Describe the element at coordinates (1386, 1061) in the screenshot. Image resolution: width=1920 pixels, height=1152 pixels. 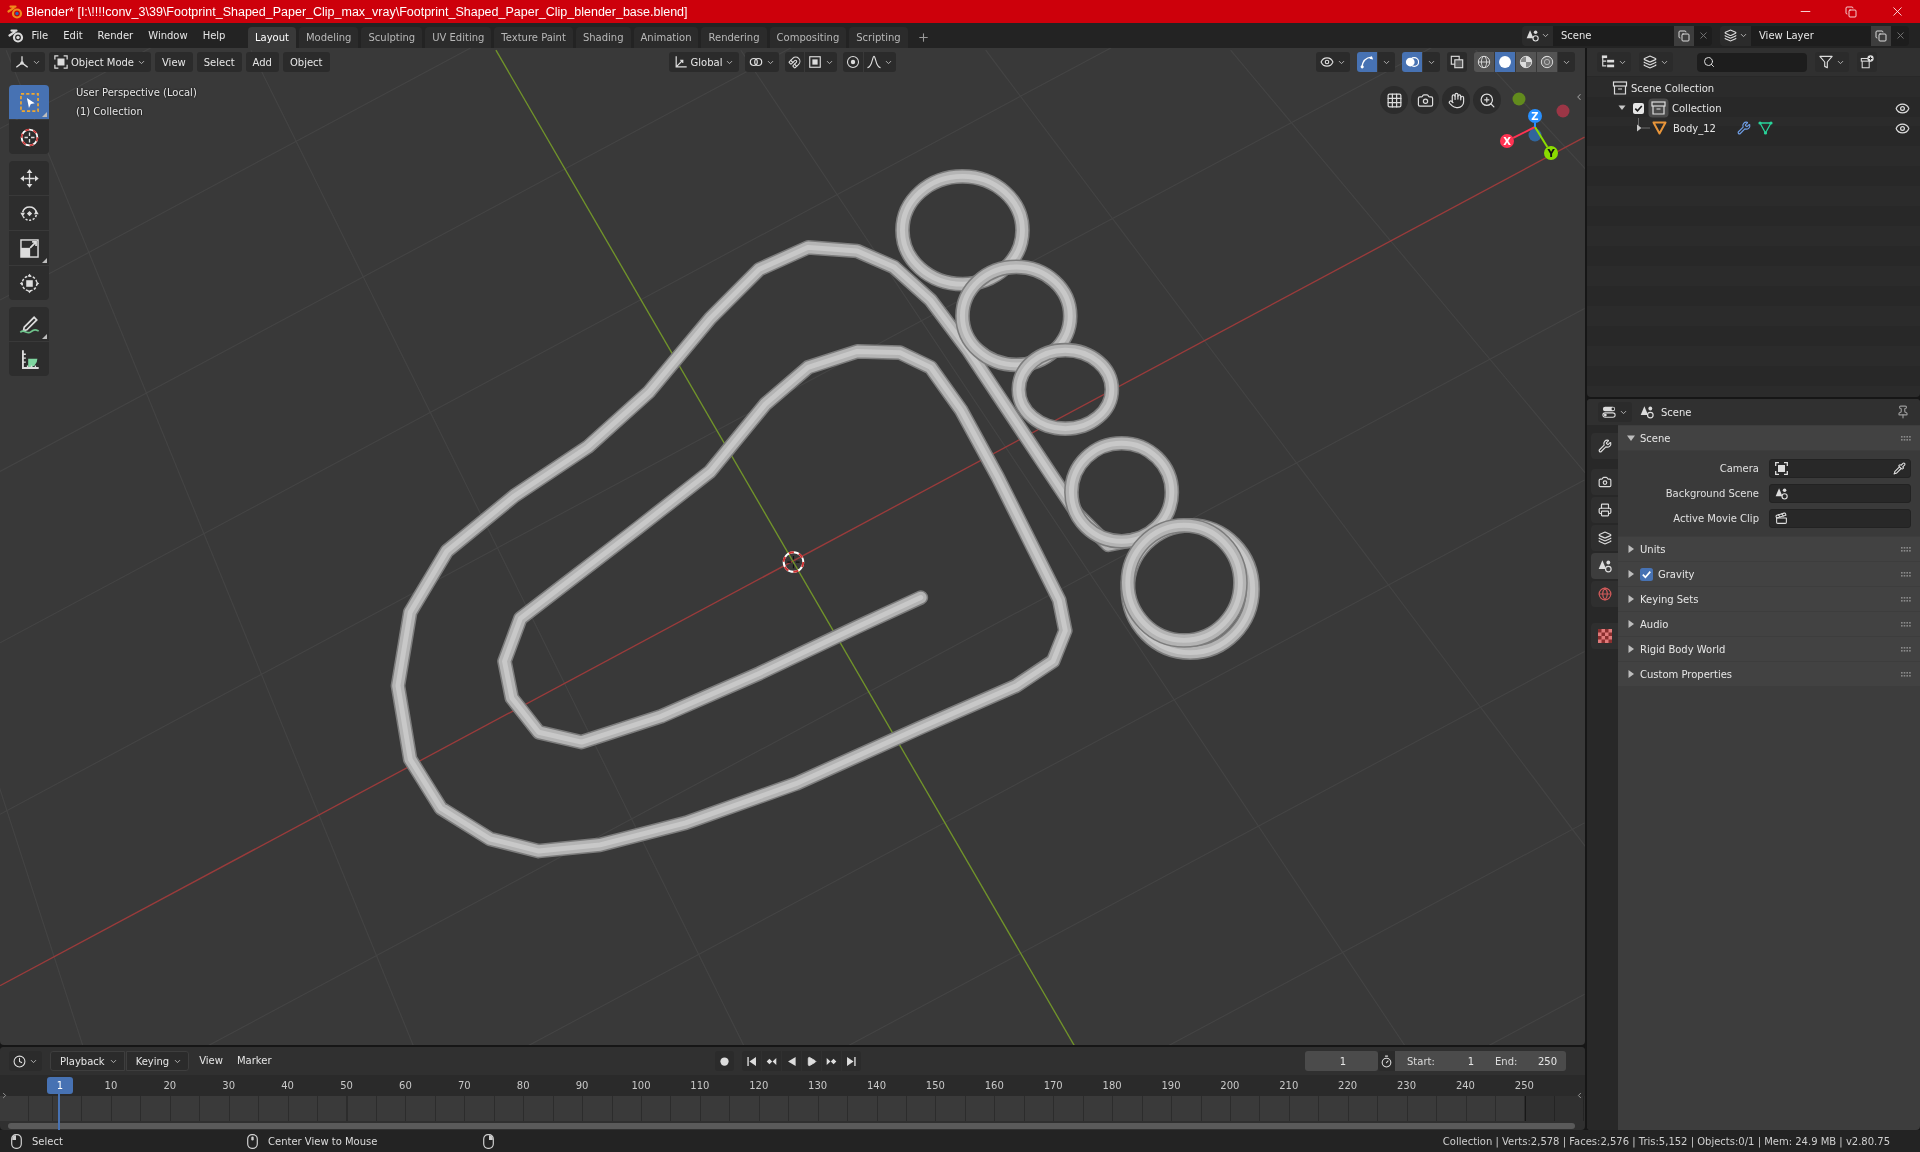
I see `preview-range-toggle` at that location.